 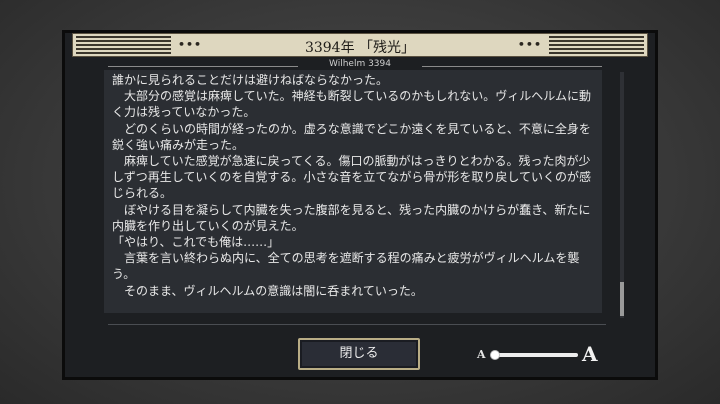 What do you see at coordinates (622, 299) in the screenshot?
I see `scrollbar-thumb` at bounding box center [622, 299].